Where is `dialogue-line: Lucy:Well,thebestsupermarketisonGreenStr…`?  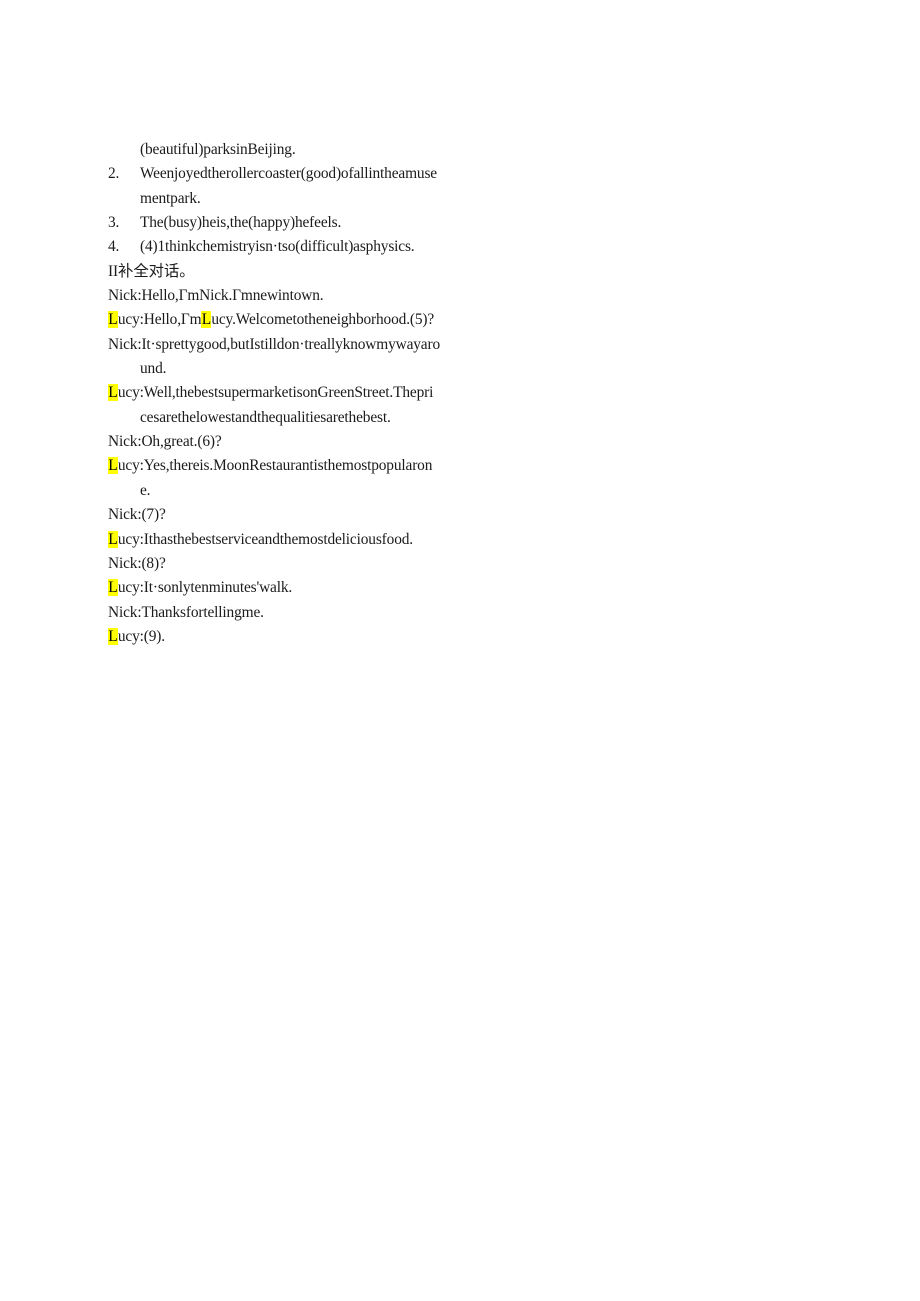 dialogue-line: Lucy:Well,thebestsupermarketisonGreenStr… is located at coordinates (288, 393).